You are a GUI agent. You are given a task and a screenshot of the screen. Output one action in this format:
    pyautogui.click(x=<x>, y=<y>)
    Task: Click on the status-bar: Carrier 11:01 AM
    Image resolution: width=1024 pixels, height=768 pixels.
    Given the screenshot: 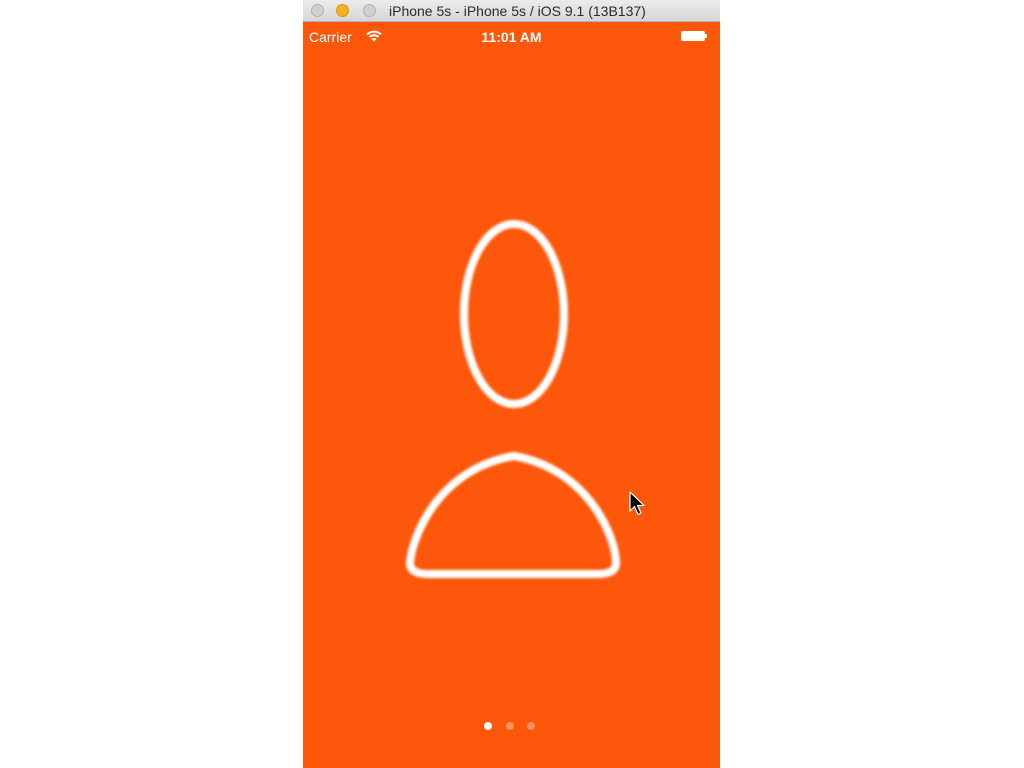 What is the action you would take?
    pyautogui.click(x=511, y=33)
    